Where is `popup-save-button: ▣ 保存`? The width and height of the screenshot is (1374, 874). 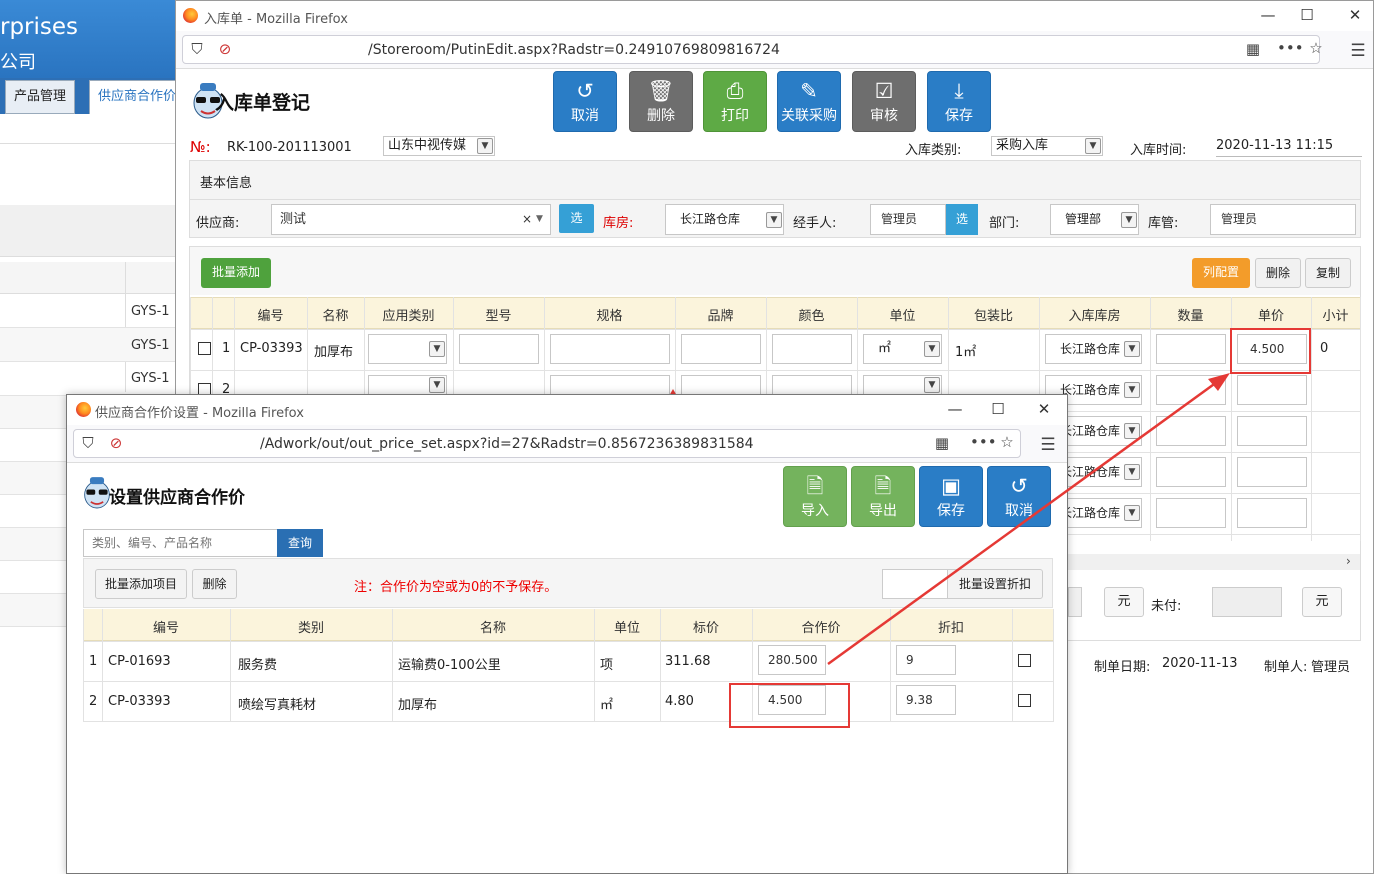 popup-save-button: ▣ 保存 is located at coordinates (951, 496).